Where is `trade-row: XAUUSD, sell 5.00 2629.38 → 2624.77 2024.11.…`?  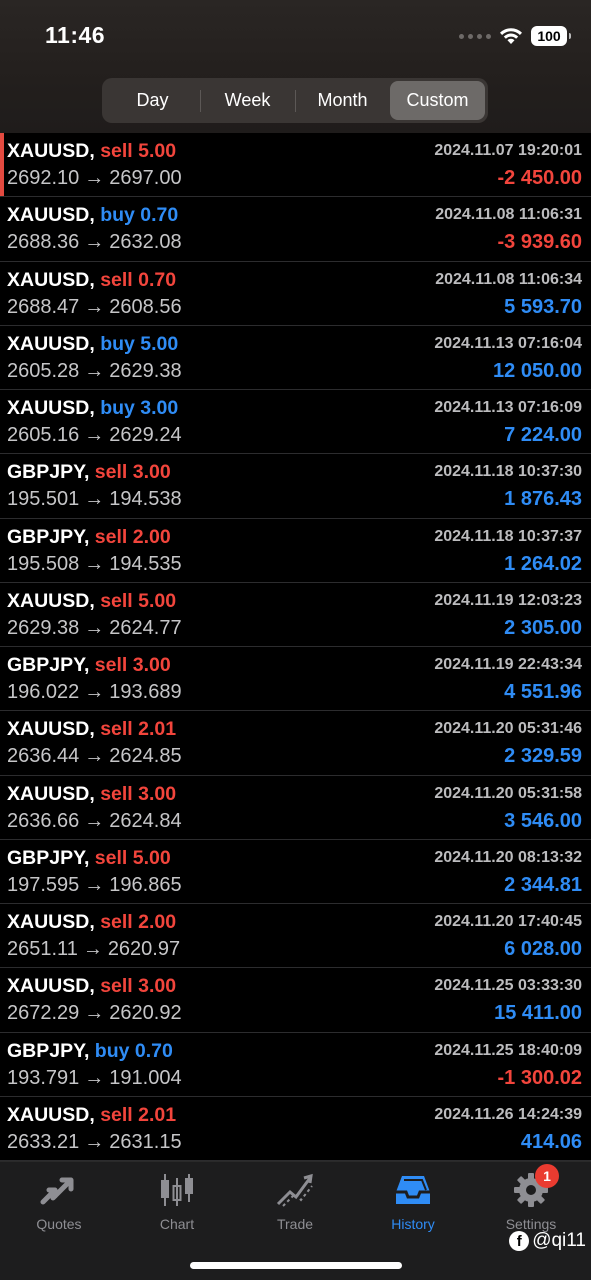
trade-row: XAUUSD, sell 5.00 2629.38 → 2624.77 2024.11.… is located at coordinates (295, 615).